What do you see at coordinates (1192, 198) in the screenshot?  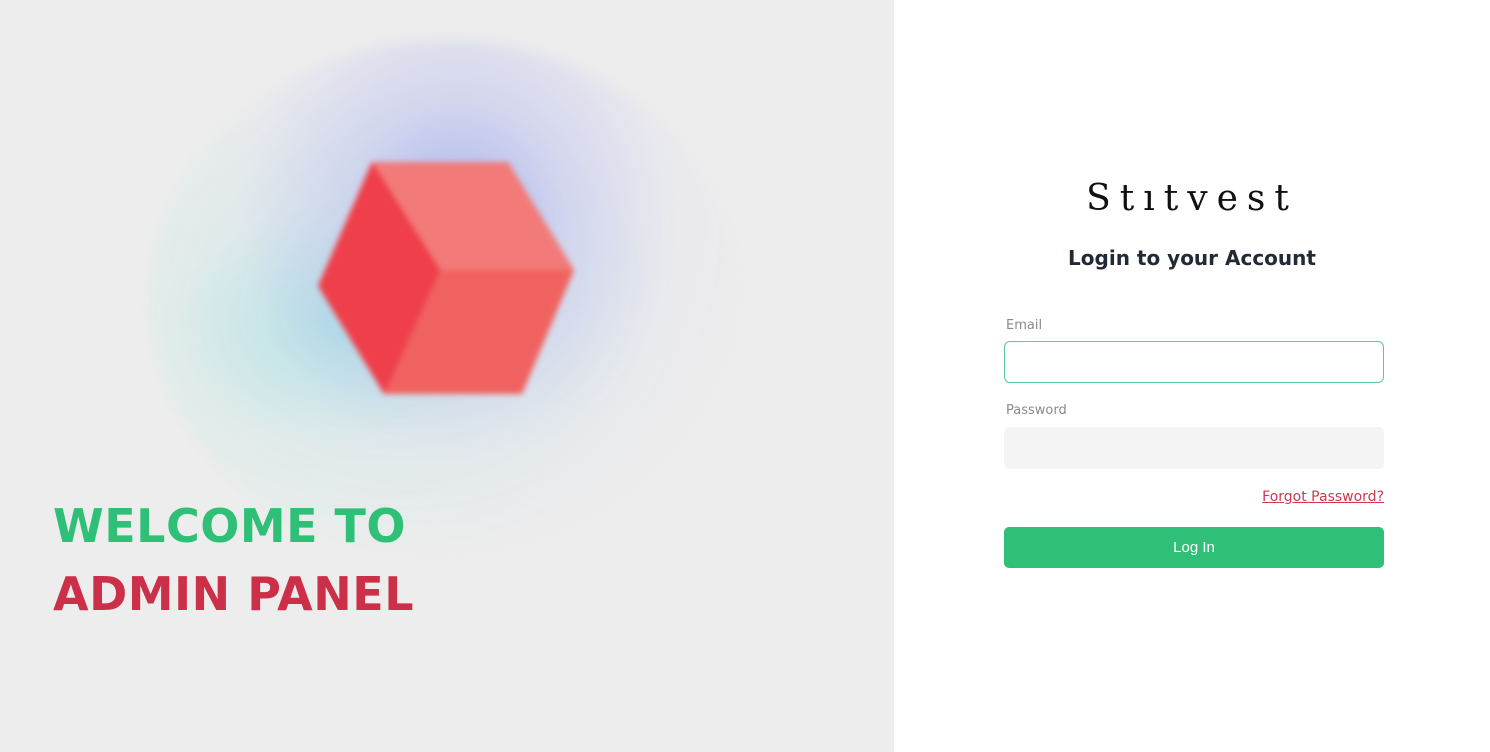 I see `brand-logo: Stıtvest` at bounding box center [1192, 198].